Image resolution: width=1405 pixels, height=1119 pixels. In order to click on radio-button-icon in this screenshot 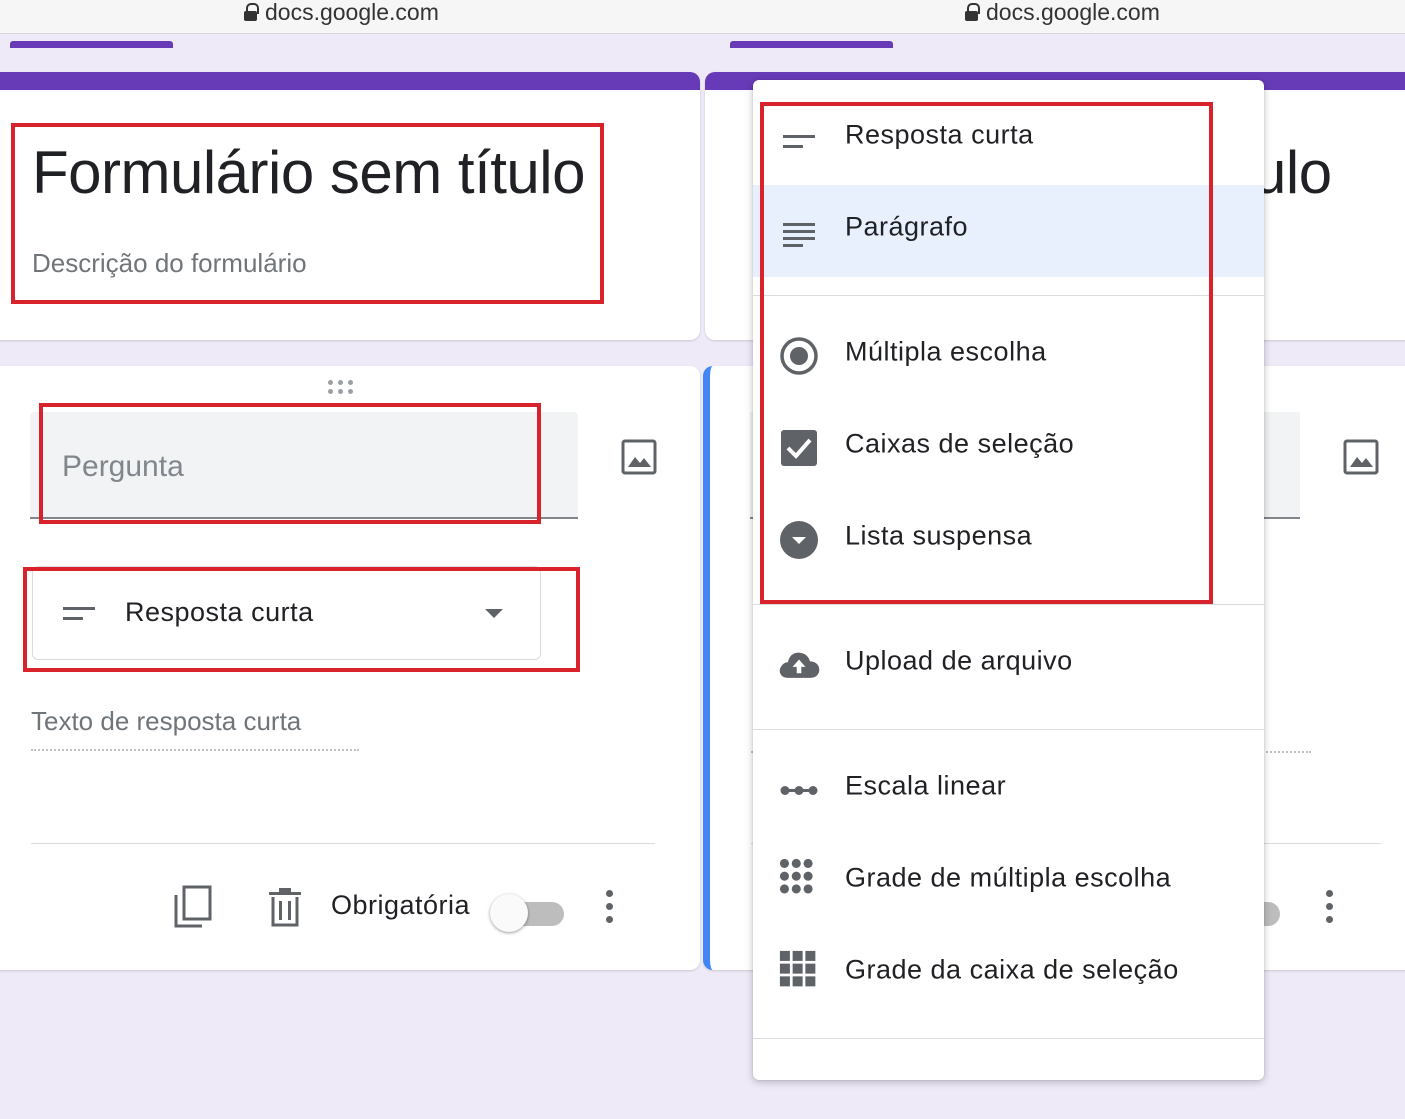, I will do `click(799, 356)`.